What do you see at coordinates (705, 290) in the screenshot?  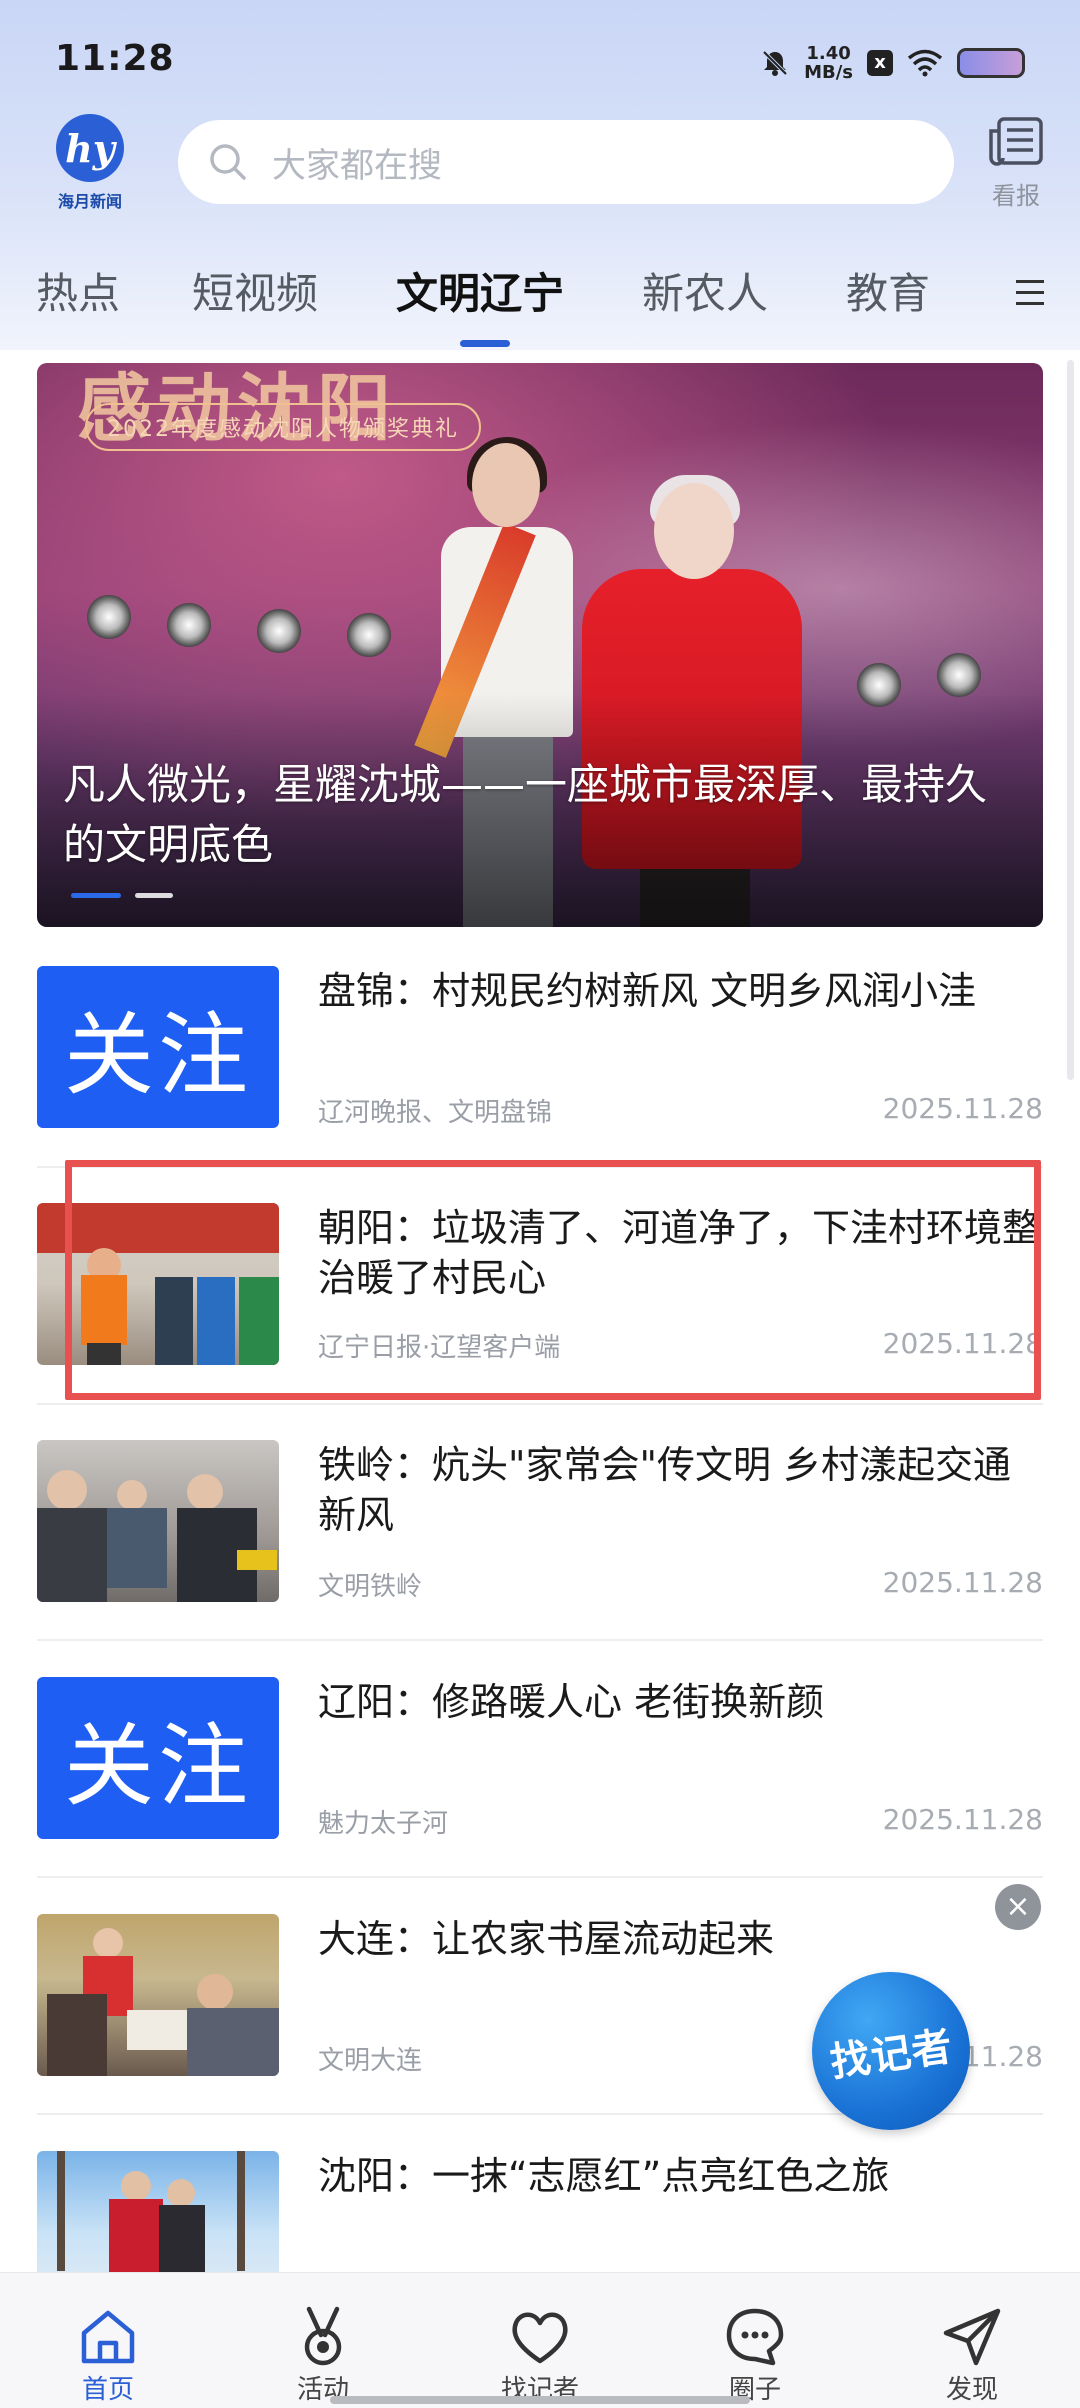 I see `tab-new-farmer: 新农人` at bounding box center [705, 290].